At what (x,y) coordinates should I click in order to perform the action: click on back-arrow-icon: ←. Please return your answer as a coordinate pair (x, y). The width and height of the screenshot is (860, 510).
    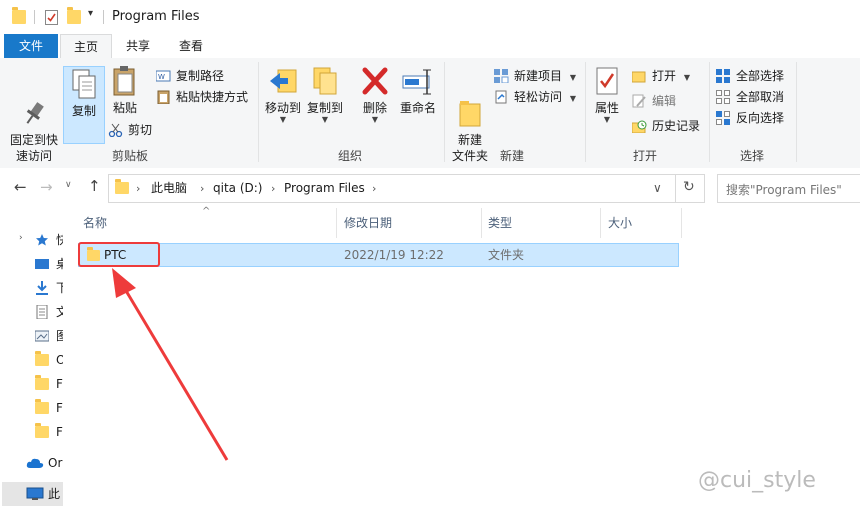
    Looking at the image, I should click on (20, 187).